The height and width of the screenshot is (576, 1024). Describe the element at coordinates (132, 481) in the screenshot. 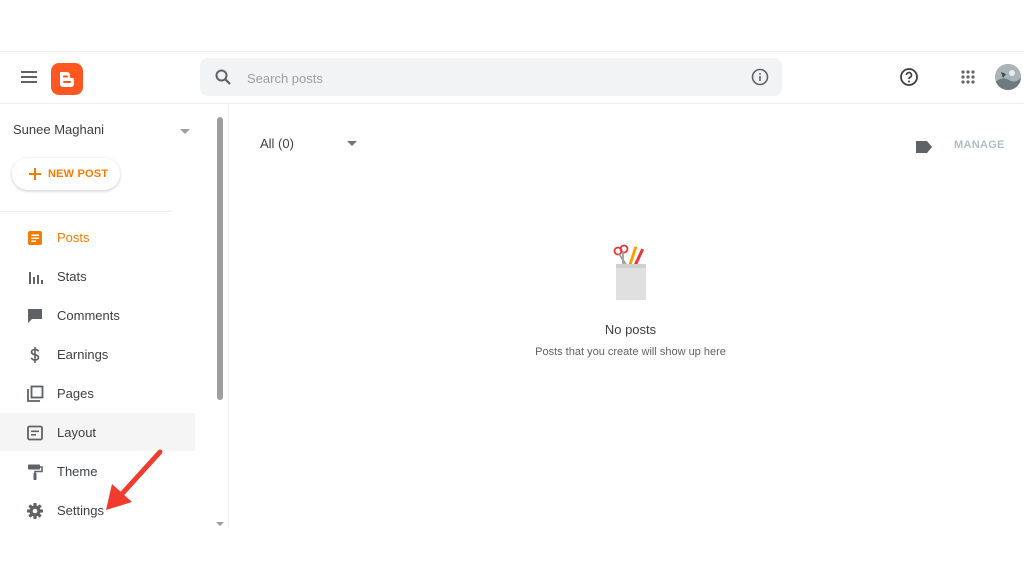

I see `annotation-arrow-icon` at that location.